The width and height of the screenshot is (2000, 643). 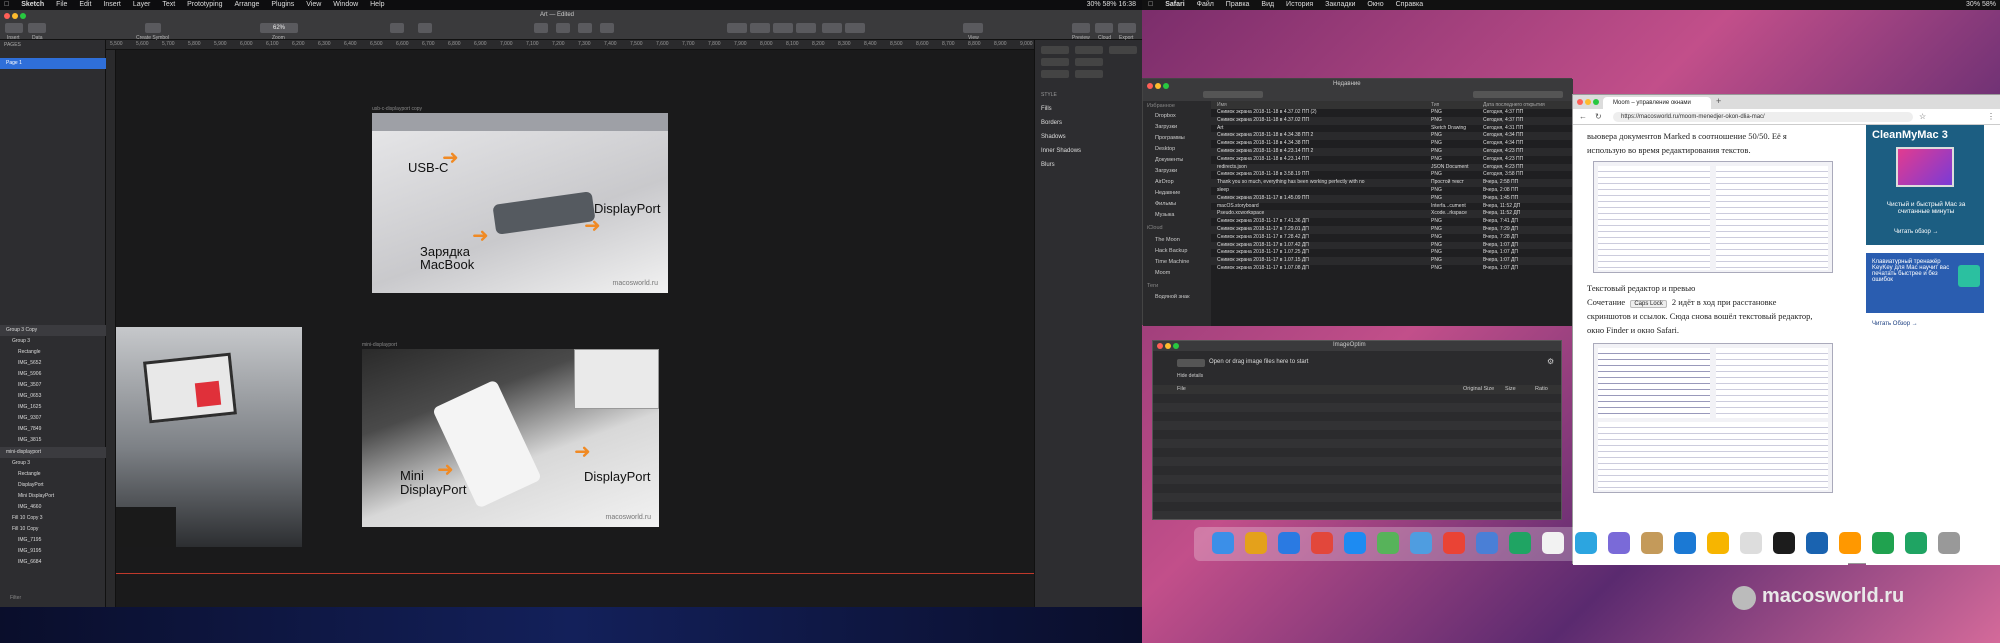 I want to click on ad-link: Читать Обзор →, so click(x=1895, y=324).